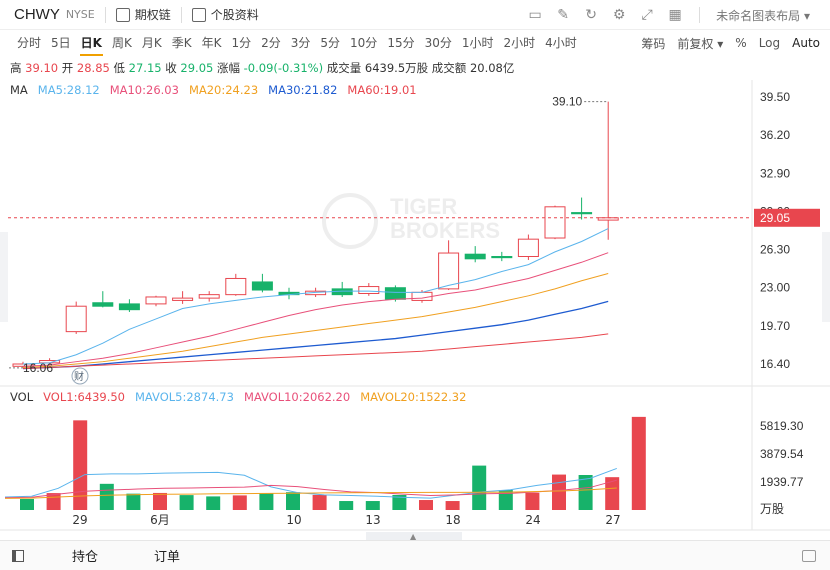  What do you see at coordinates (809, 556) in the screenshot?
I see `chat-icon` at bounding box center [809, 556].